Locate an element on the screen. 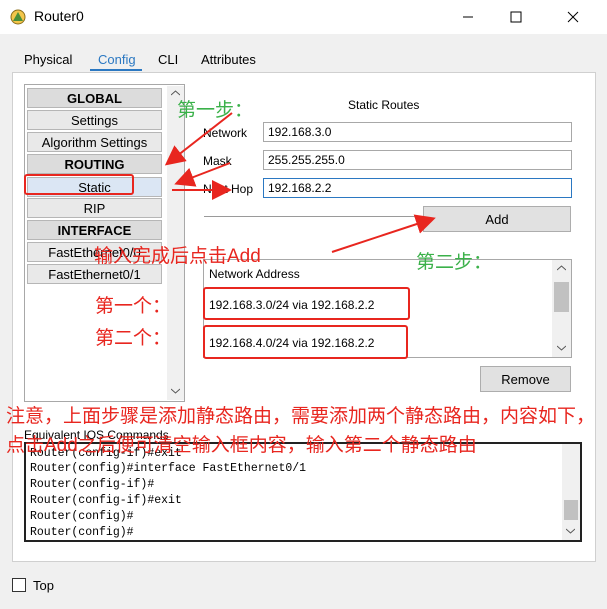 This screenshot has height=609, width=607. arrow-to-mask is located at coordinates (202, 174).